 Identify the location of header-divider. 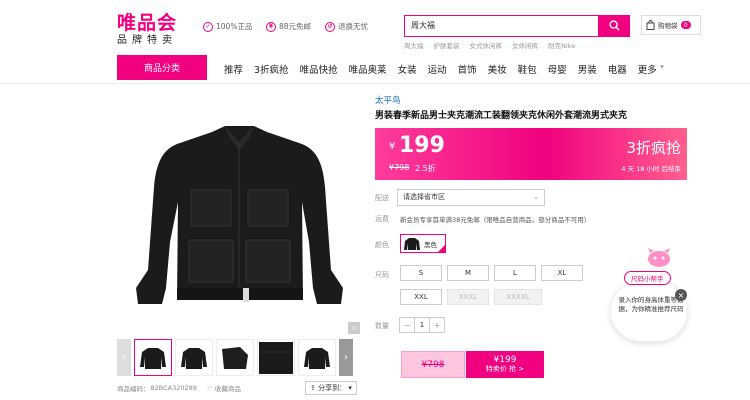
(375, 83).